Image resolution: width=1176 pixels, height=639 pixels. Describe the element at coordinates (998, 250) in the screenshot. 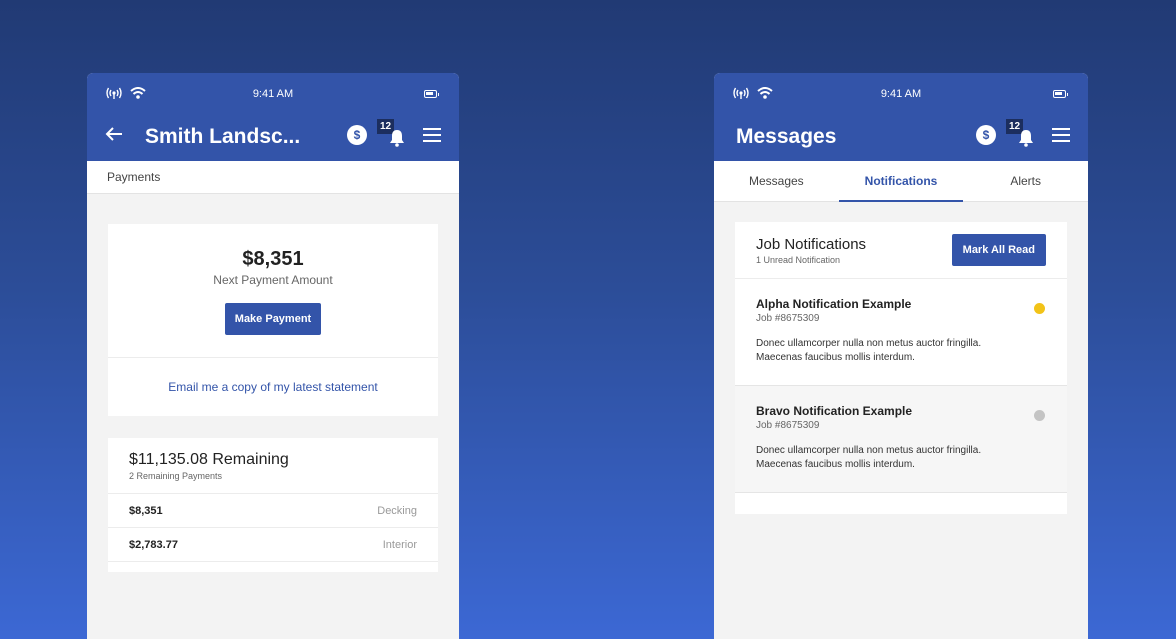

I see `mark-all-read-button: Mark All Read` at that location.